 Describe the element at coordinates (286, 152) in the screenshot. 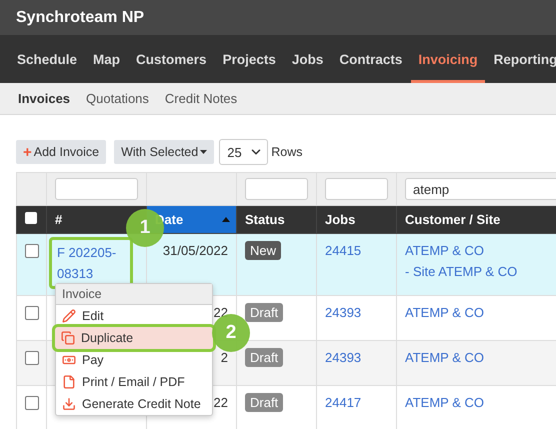

I see `rows-label: Rows` at that location.